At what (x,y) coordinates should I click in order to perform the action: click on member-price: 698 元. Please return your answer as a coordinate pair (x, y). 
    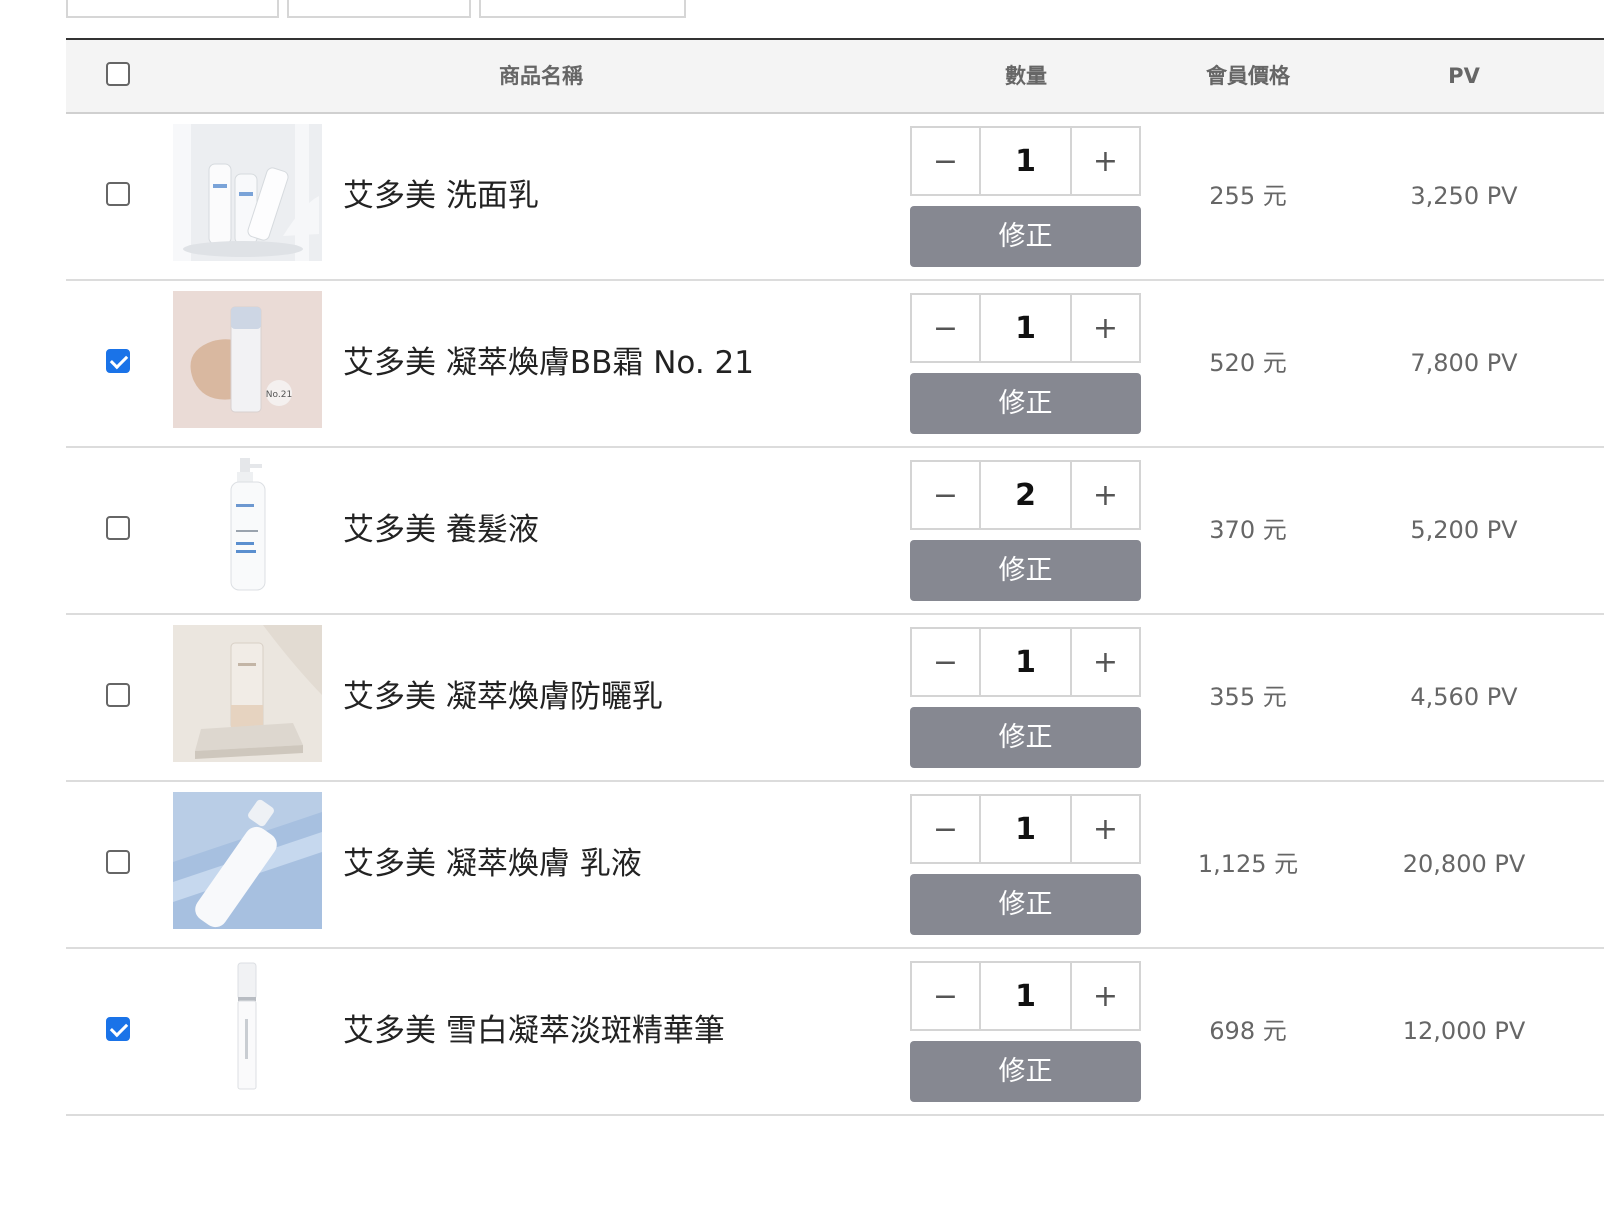
    Looking at the image, I should click on (1248, 1031).